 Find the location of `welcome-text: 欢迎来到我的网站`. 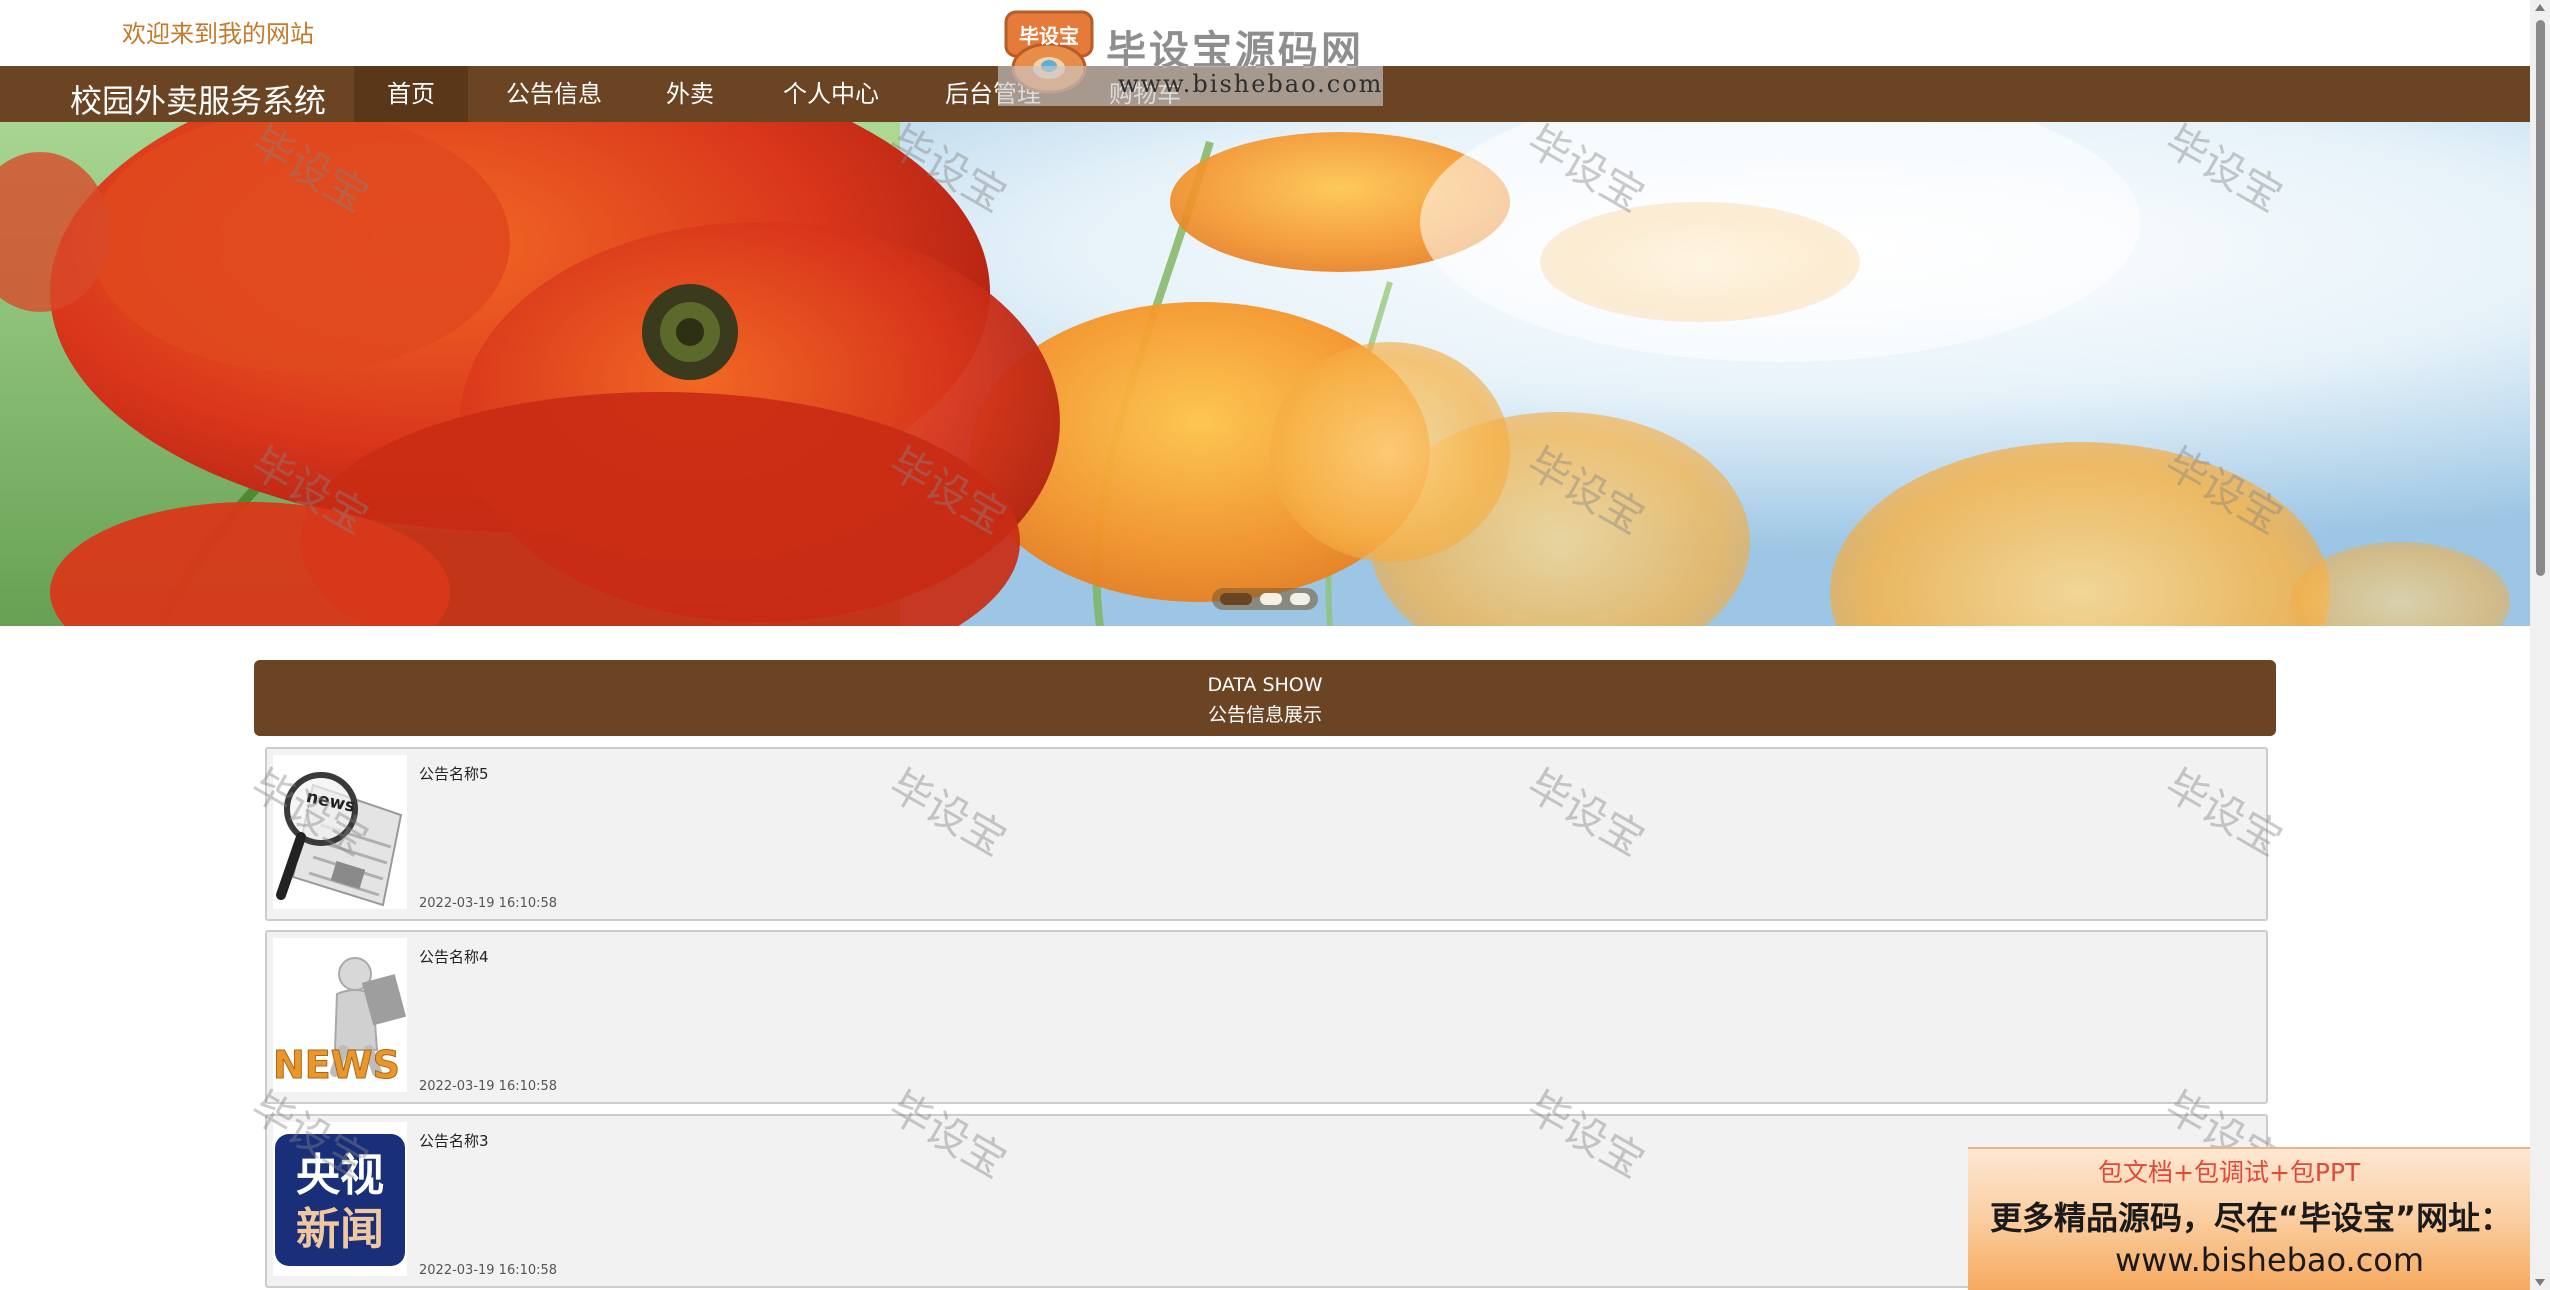

welcome-text: 欢迎来到我的网站 is located at coordinates (218, 34).